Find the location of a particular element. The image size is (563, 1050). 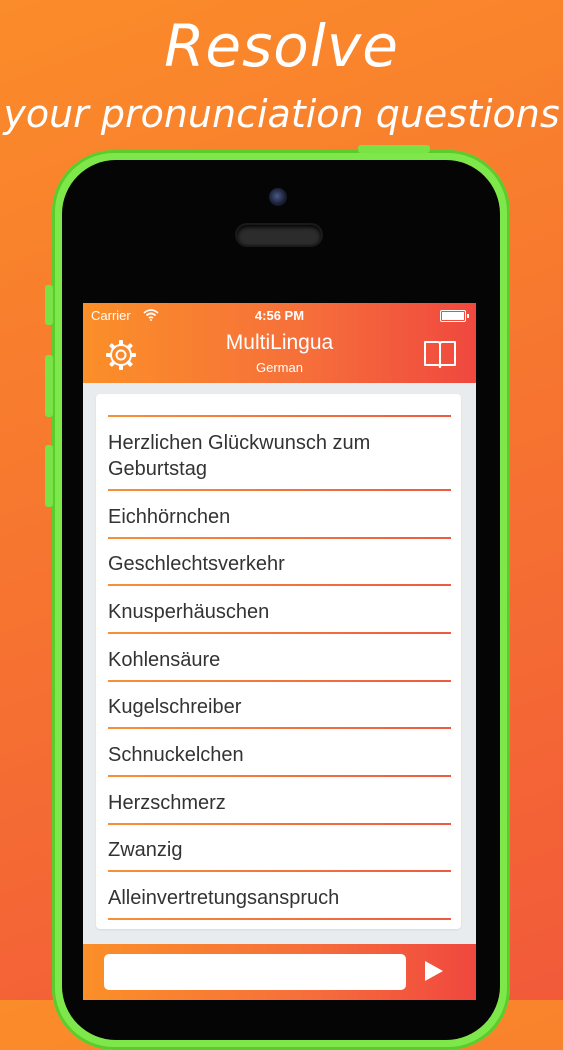

headline-title: Resolve is located at coordinates (281, 46).